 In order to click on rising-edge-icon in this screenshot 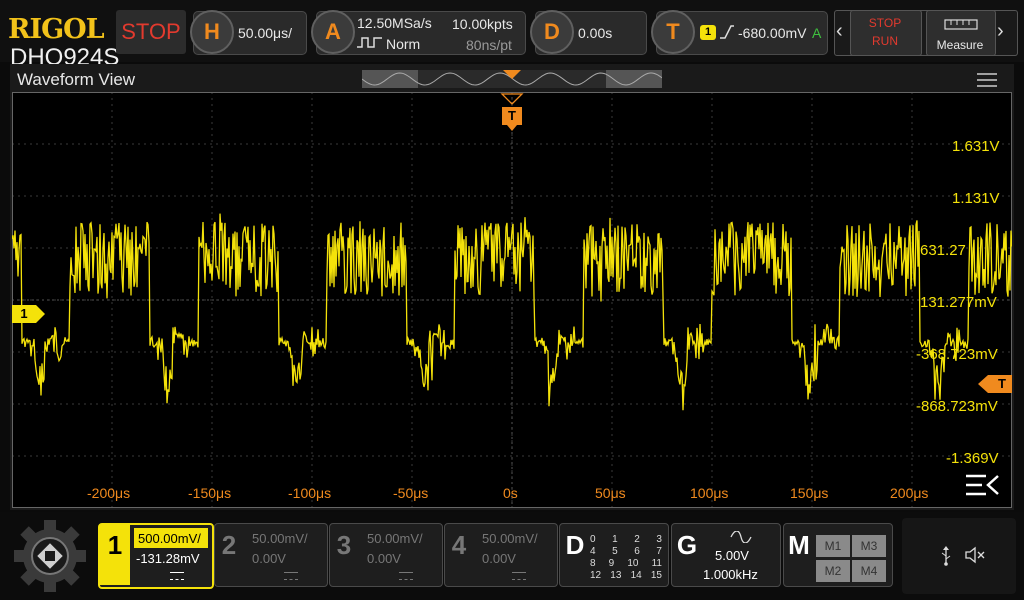, I will do `click(727, 32)`.